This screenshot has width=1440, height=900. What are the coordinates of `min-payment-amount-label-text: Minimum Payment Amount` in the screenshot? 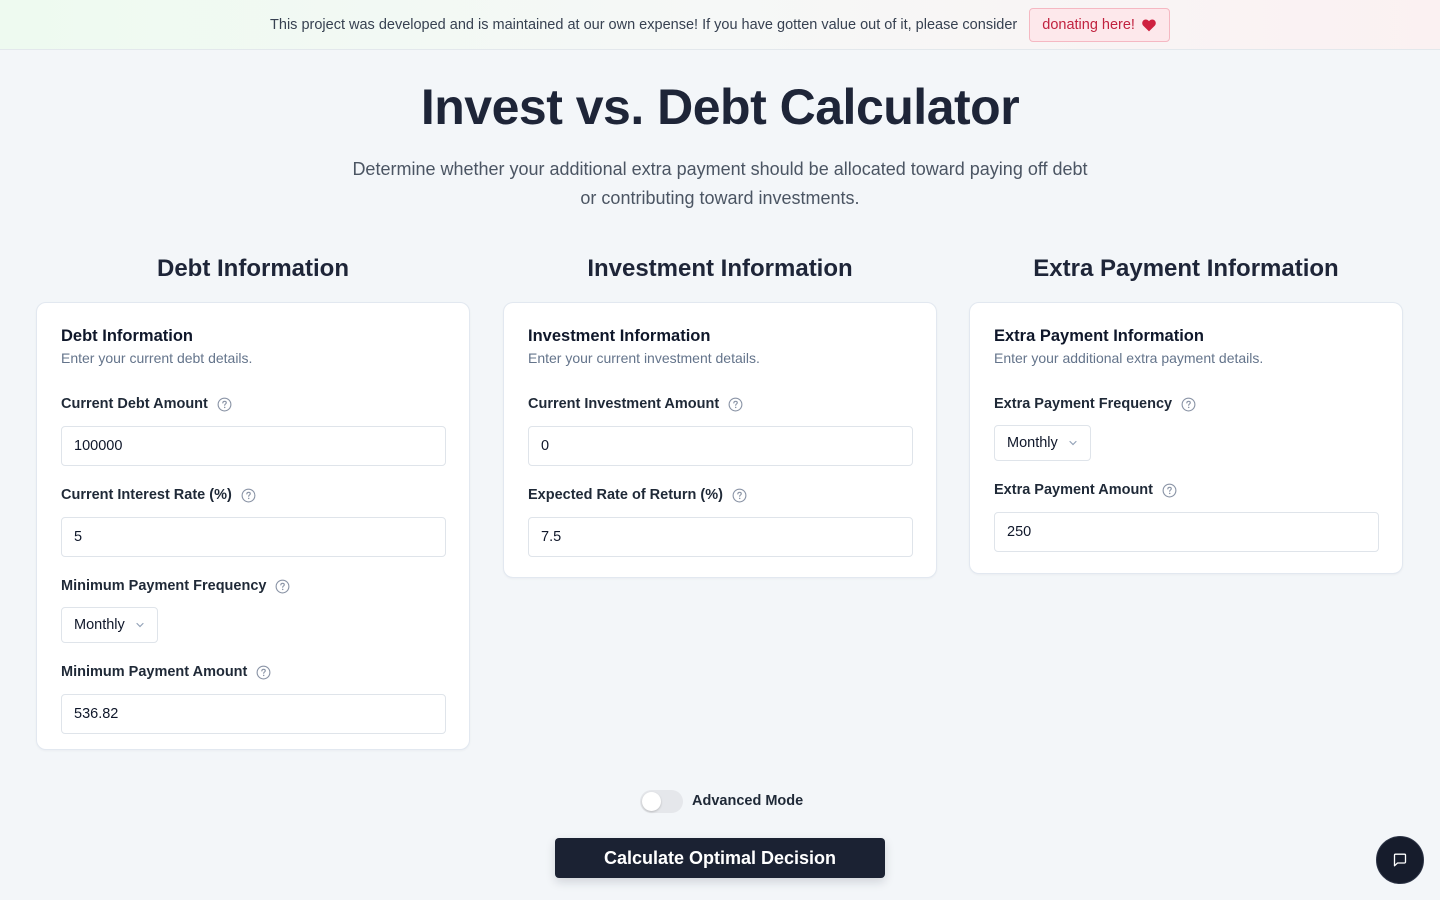 It's located at (154, 672).